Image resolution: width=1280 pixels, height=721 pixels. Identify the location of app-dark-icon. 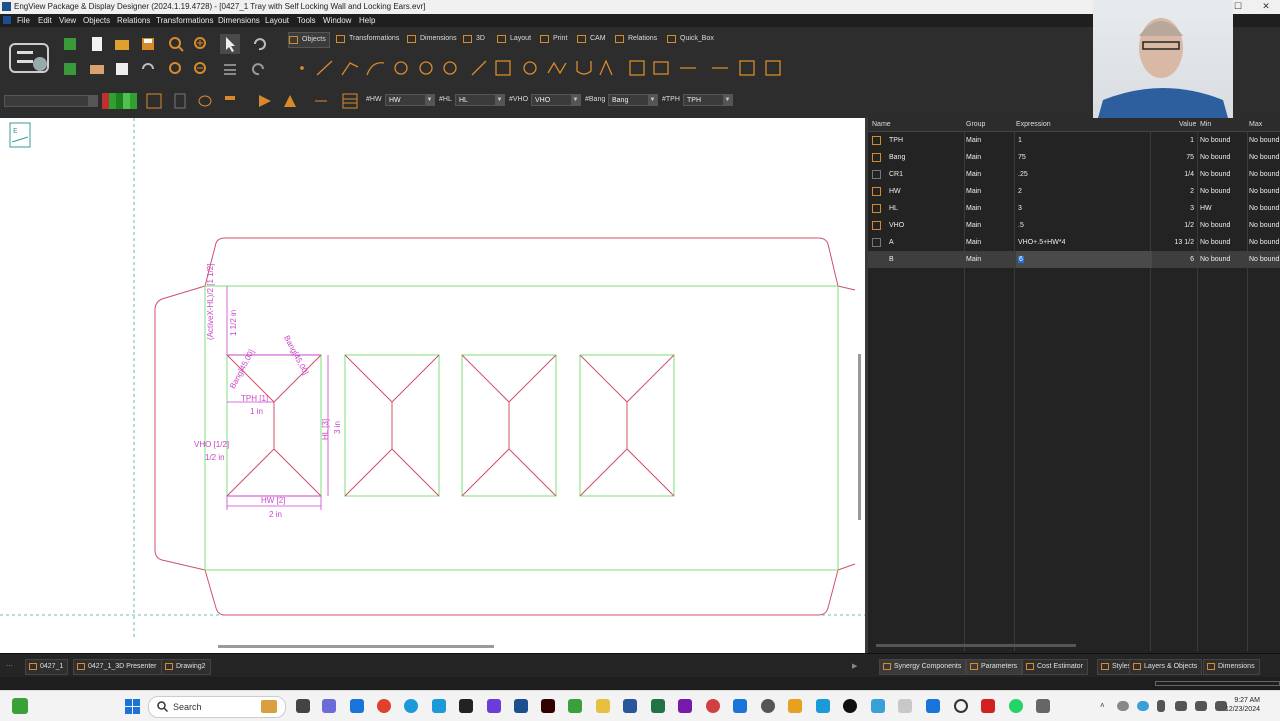
(850, 706).